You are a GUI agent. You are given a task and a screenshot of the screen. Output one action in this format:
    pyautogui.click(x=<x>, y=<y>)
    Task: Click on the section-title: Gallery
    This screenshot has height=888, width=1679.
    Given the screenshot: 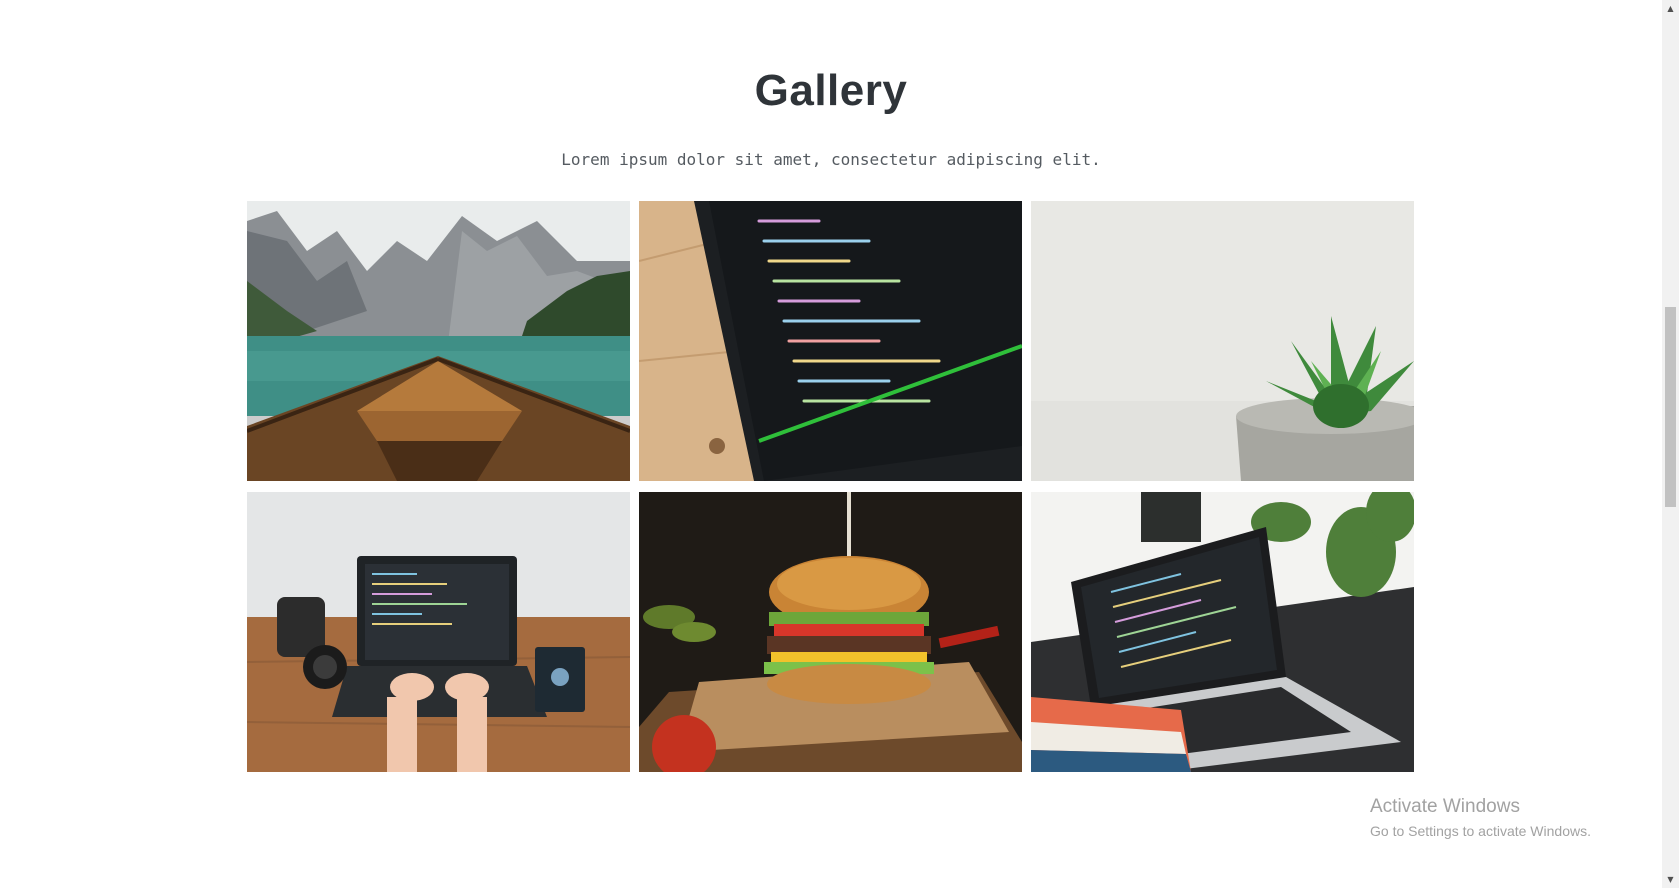 What is the action you would take?
    pyautogui.click(x=831, y=90)
    